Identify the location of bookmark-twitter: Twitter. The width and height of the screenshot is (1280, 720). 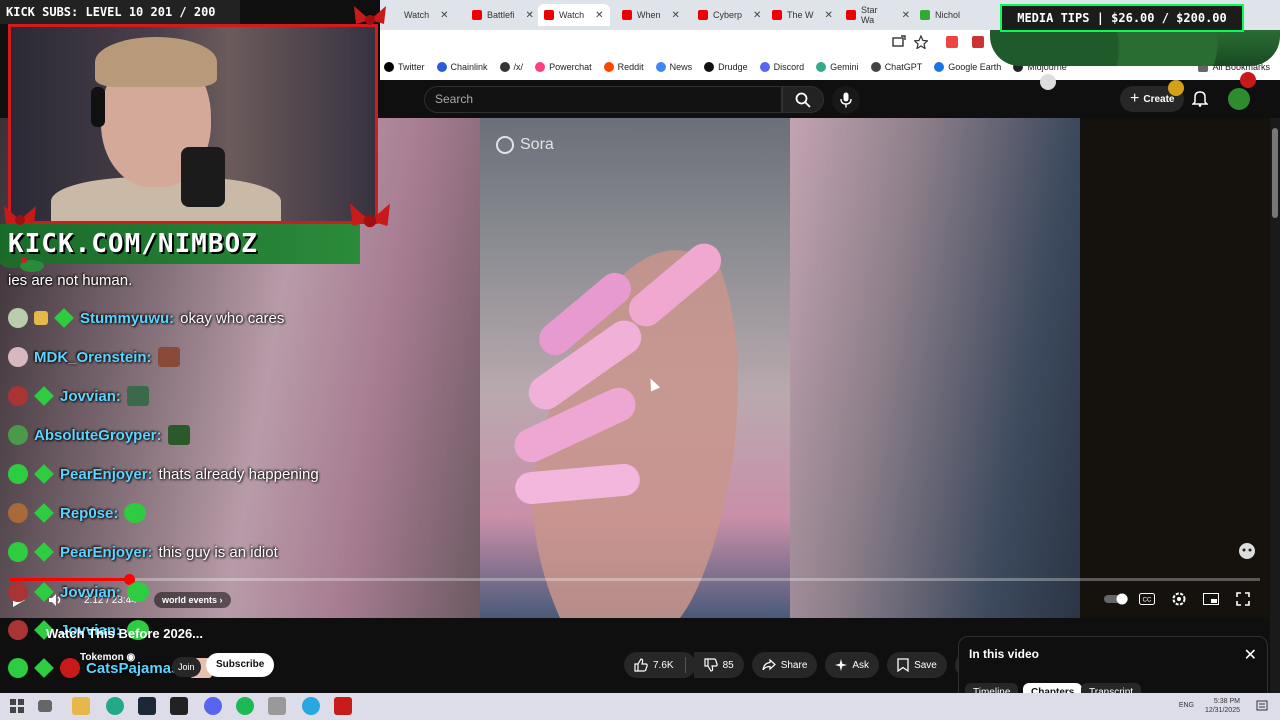
(404, 67).